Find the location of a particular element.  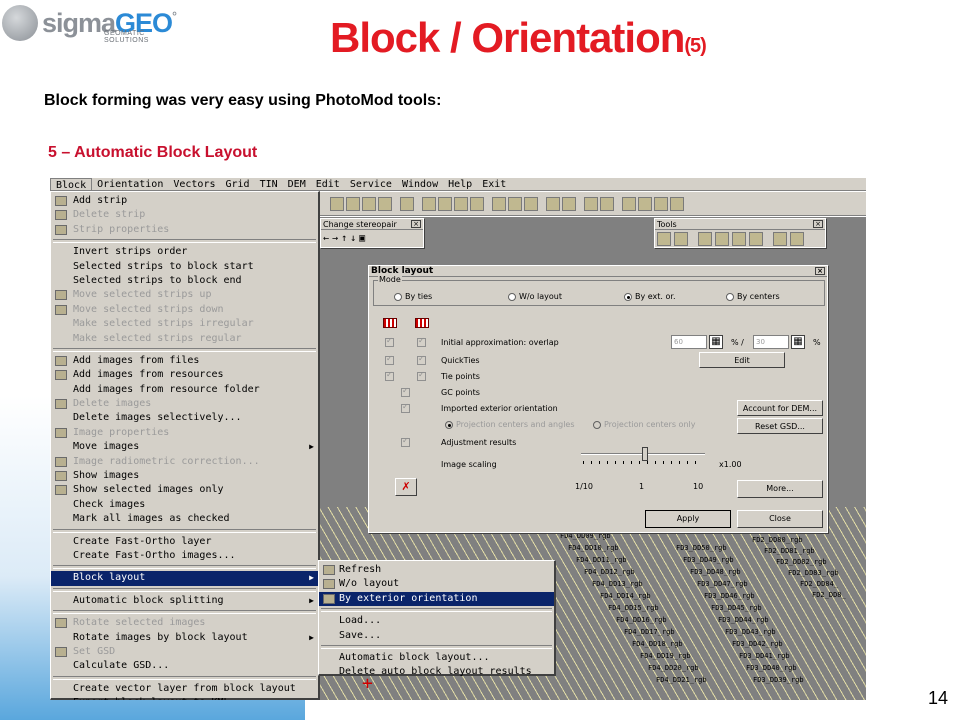

toolbar-triangulate-icon is located at coordinates (607, 203).